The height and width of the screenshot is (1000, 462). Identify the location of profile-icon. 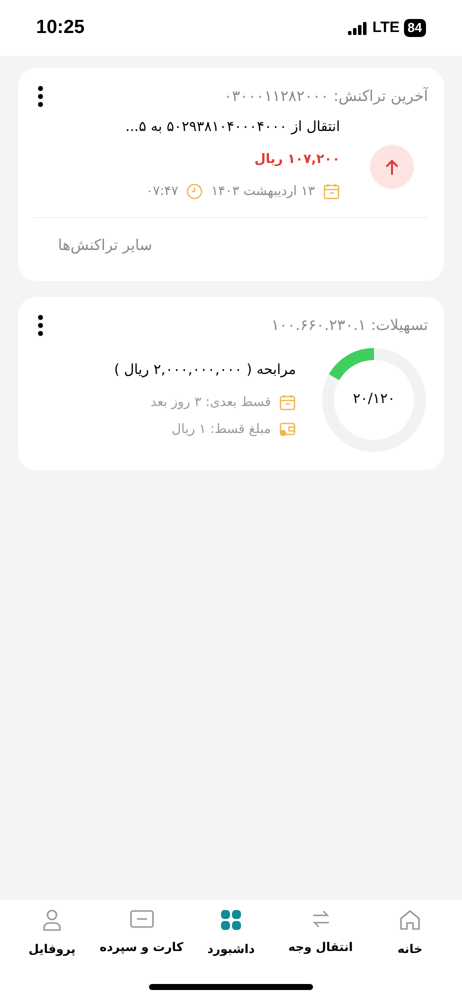
(52, 920).